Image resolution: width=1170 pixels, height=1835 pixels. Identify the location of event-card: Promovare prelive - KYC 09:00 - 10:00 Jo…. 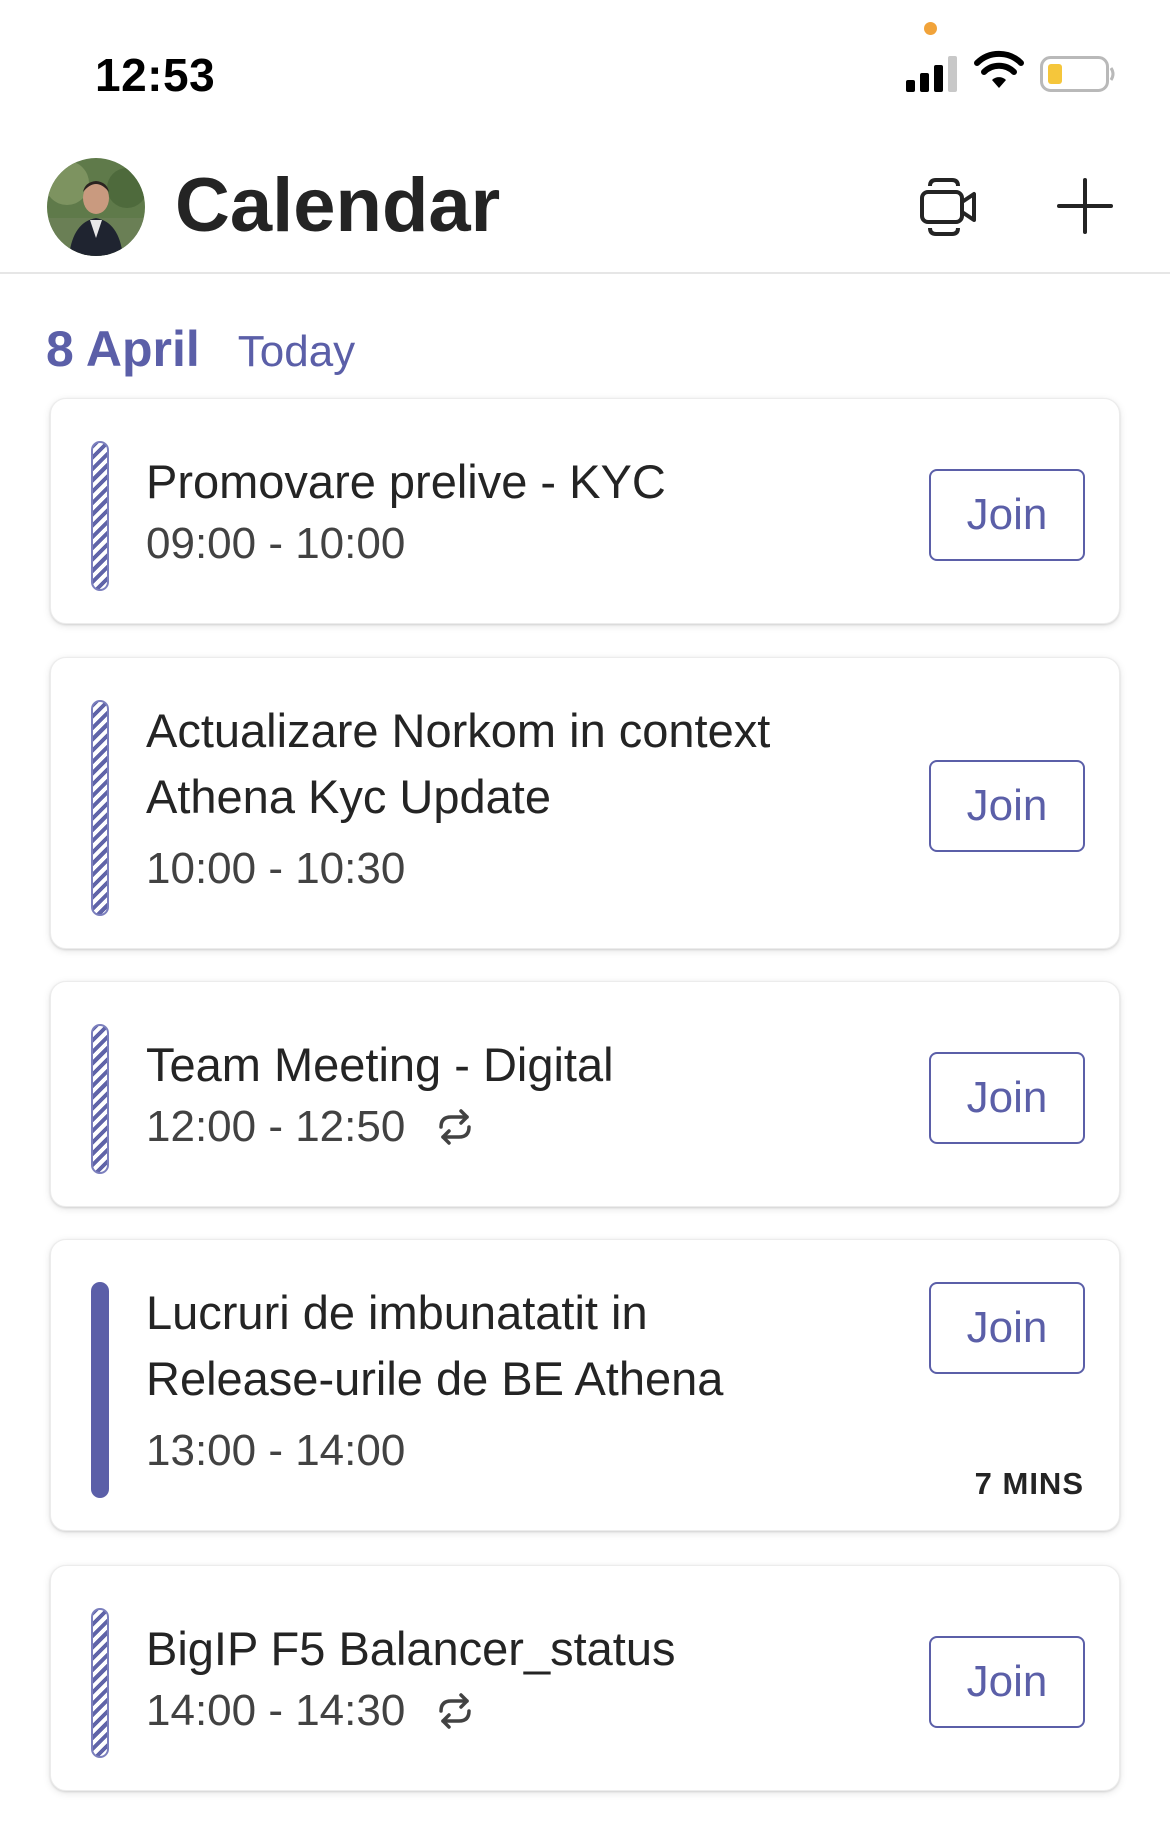
(585, 511).